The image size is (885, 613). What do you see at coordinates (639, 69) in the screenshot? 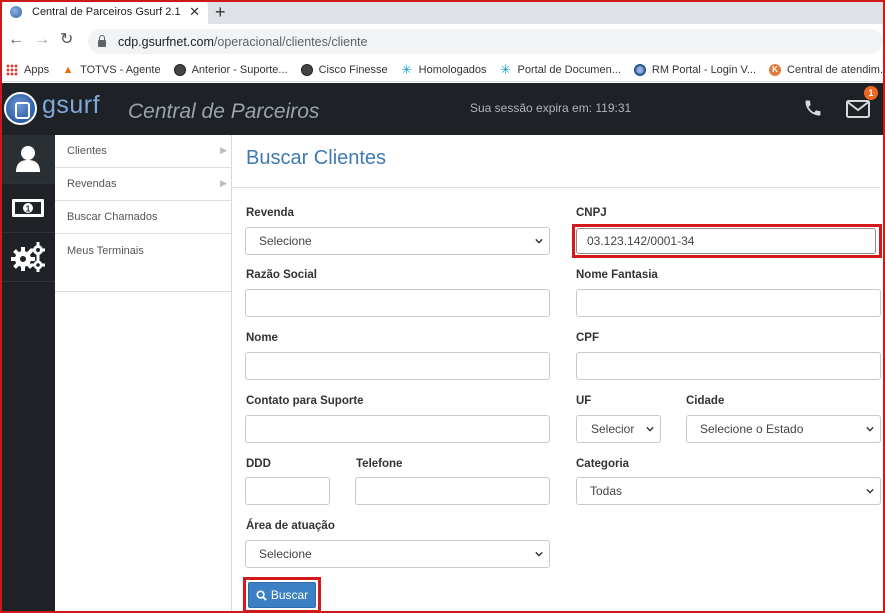
I see `rm-portal-icon` at bounding box center [639, 69].